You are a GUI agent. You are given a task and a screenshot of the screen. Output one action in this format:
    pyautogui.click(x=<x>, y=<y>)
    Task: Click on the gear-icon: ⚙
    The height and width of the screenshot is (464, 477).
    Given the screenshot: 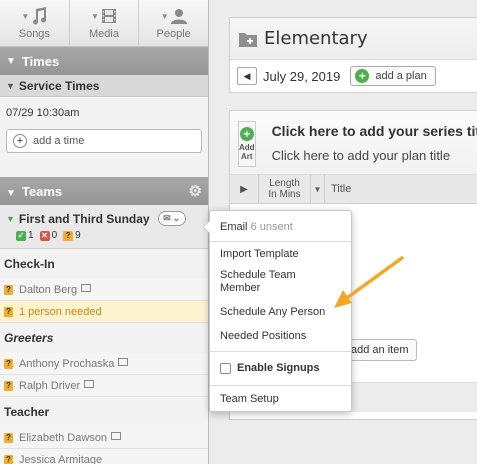 What is the action you would take?
    pyautogui.click(x=195, y=191)
    